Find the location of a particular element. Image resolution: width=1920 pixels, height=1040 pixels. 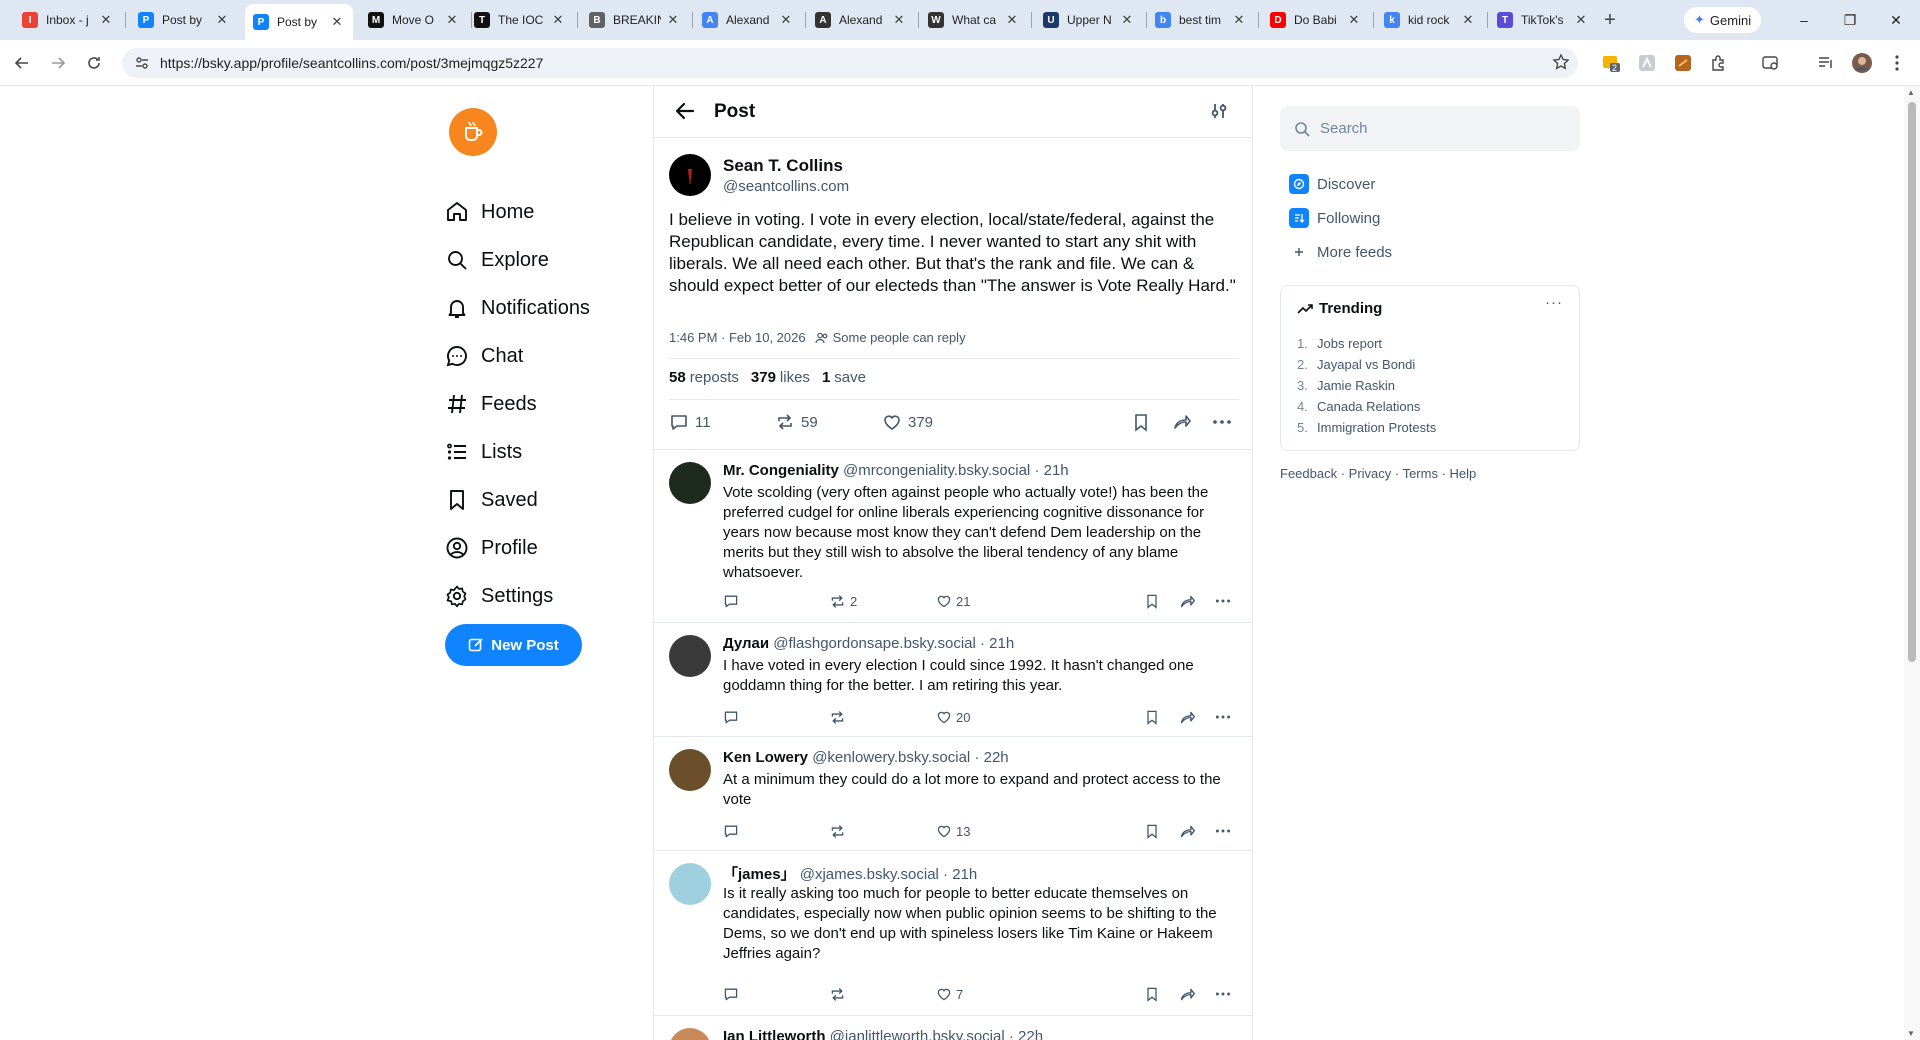

minimize-button: – is located at coordinates (1804, 20).